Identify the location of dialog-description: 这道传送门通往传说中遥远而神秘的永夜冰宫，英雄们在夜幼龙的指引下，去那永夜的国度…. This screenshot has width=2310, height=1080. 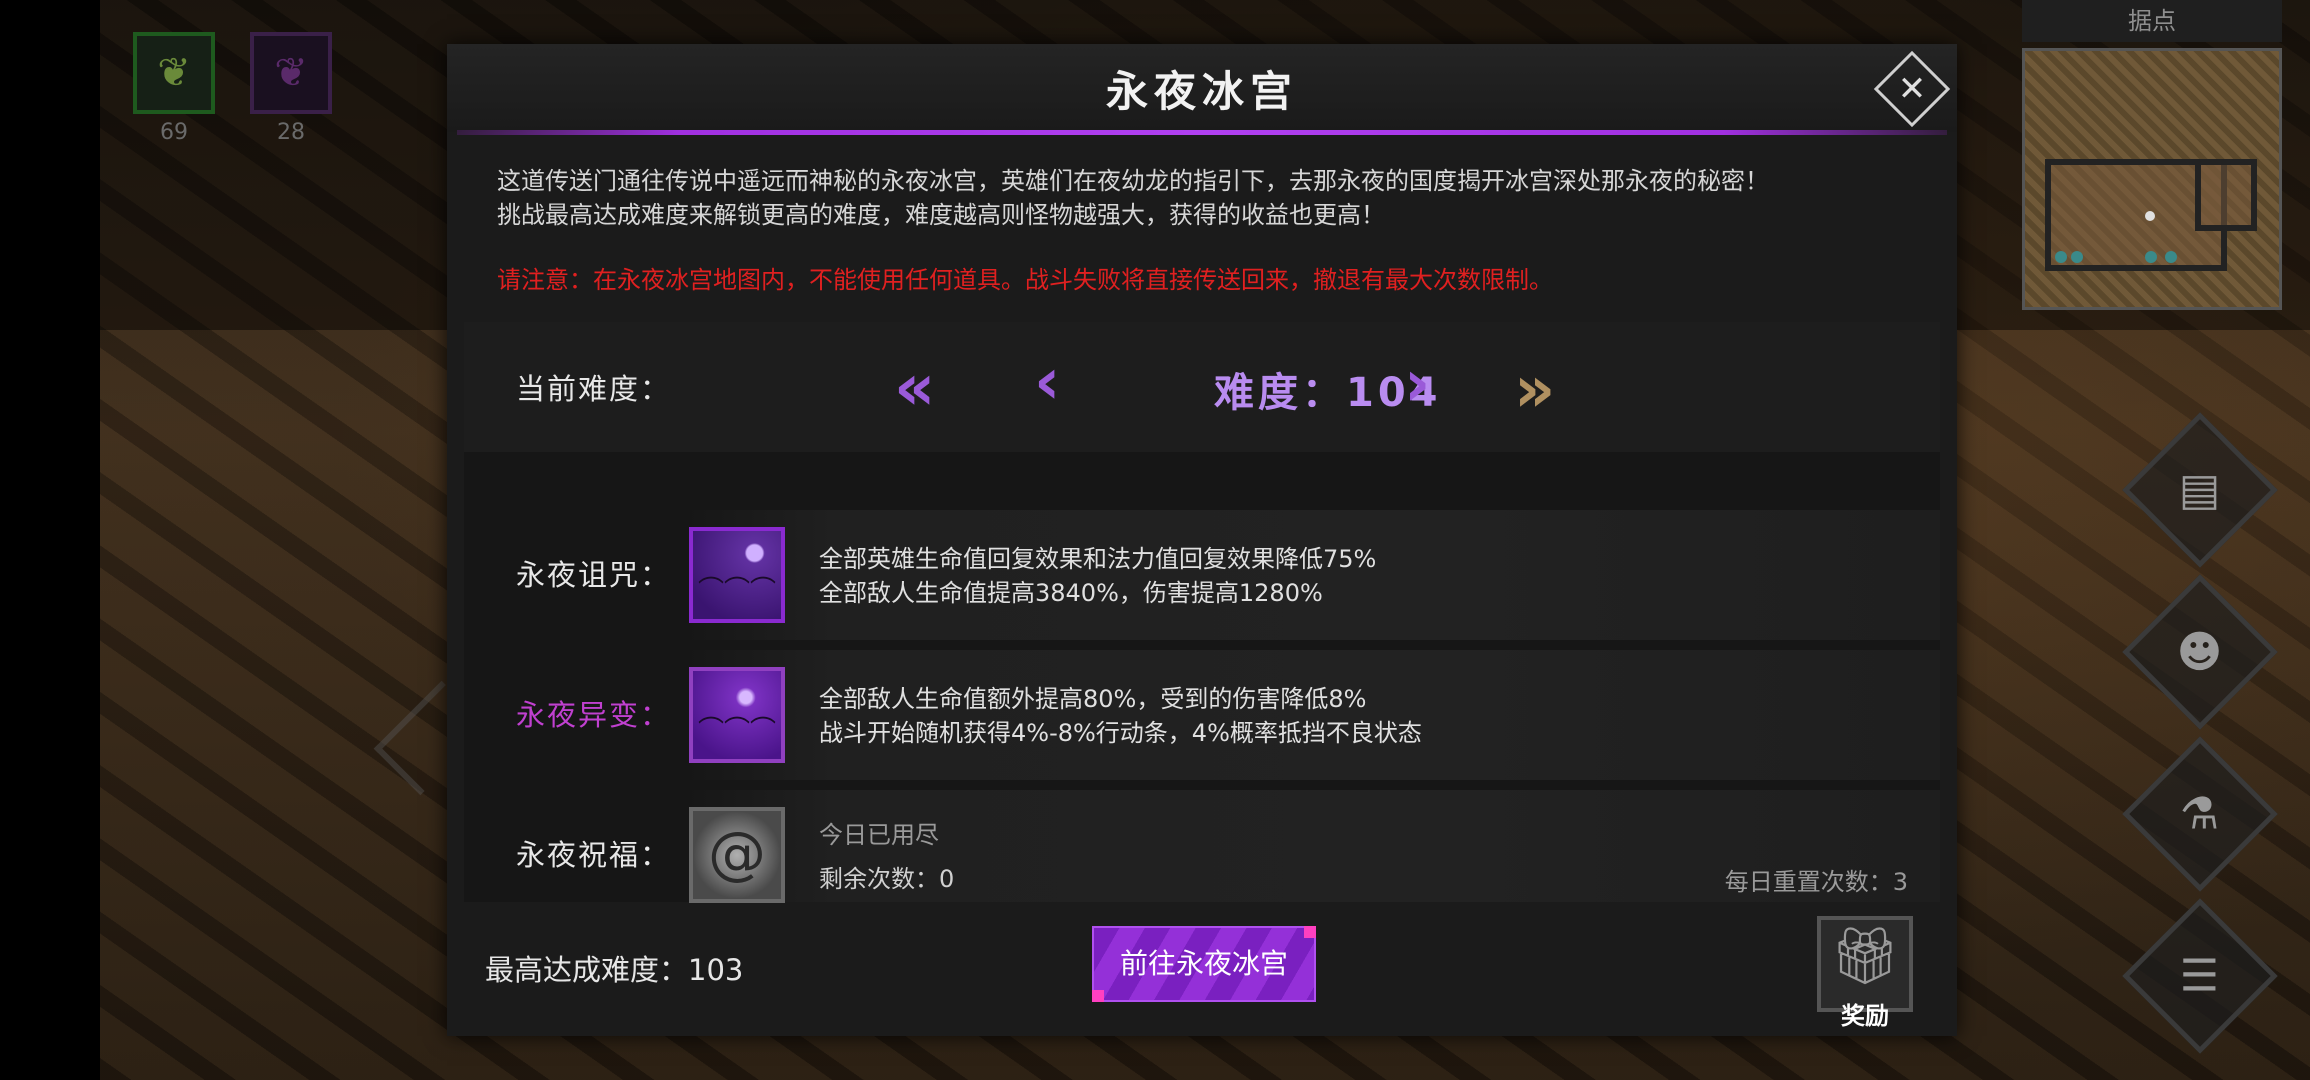
(1207, 198).